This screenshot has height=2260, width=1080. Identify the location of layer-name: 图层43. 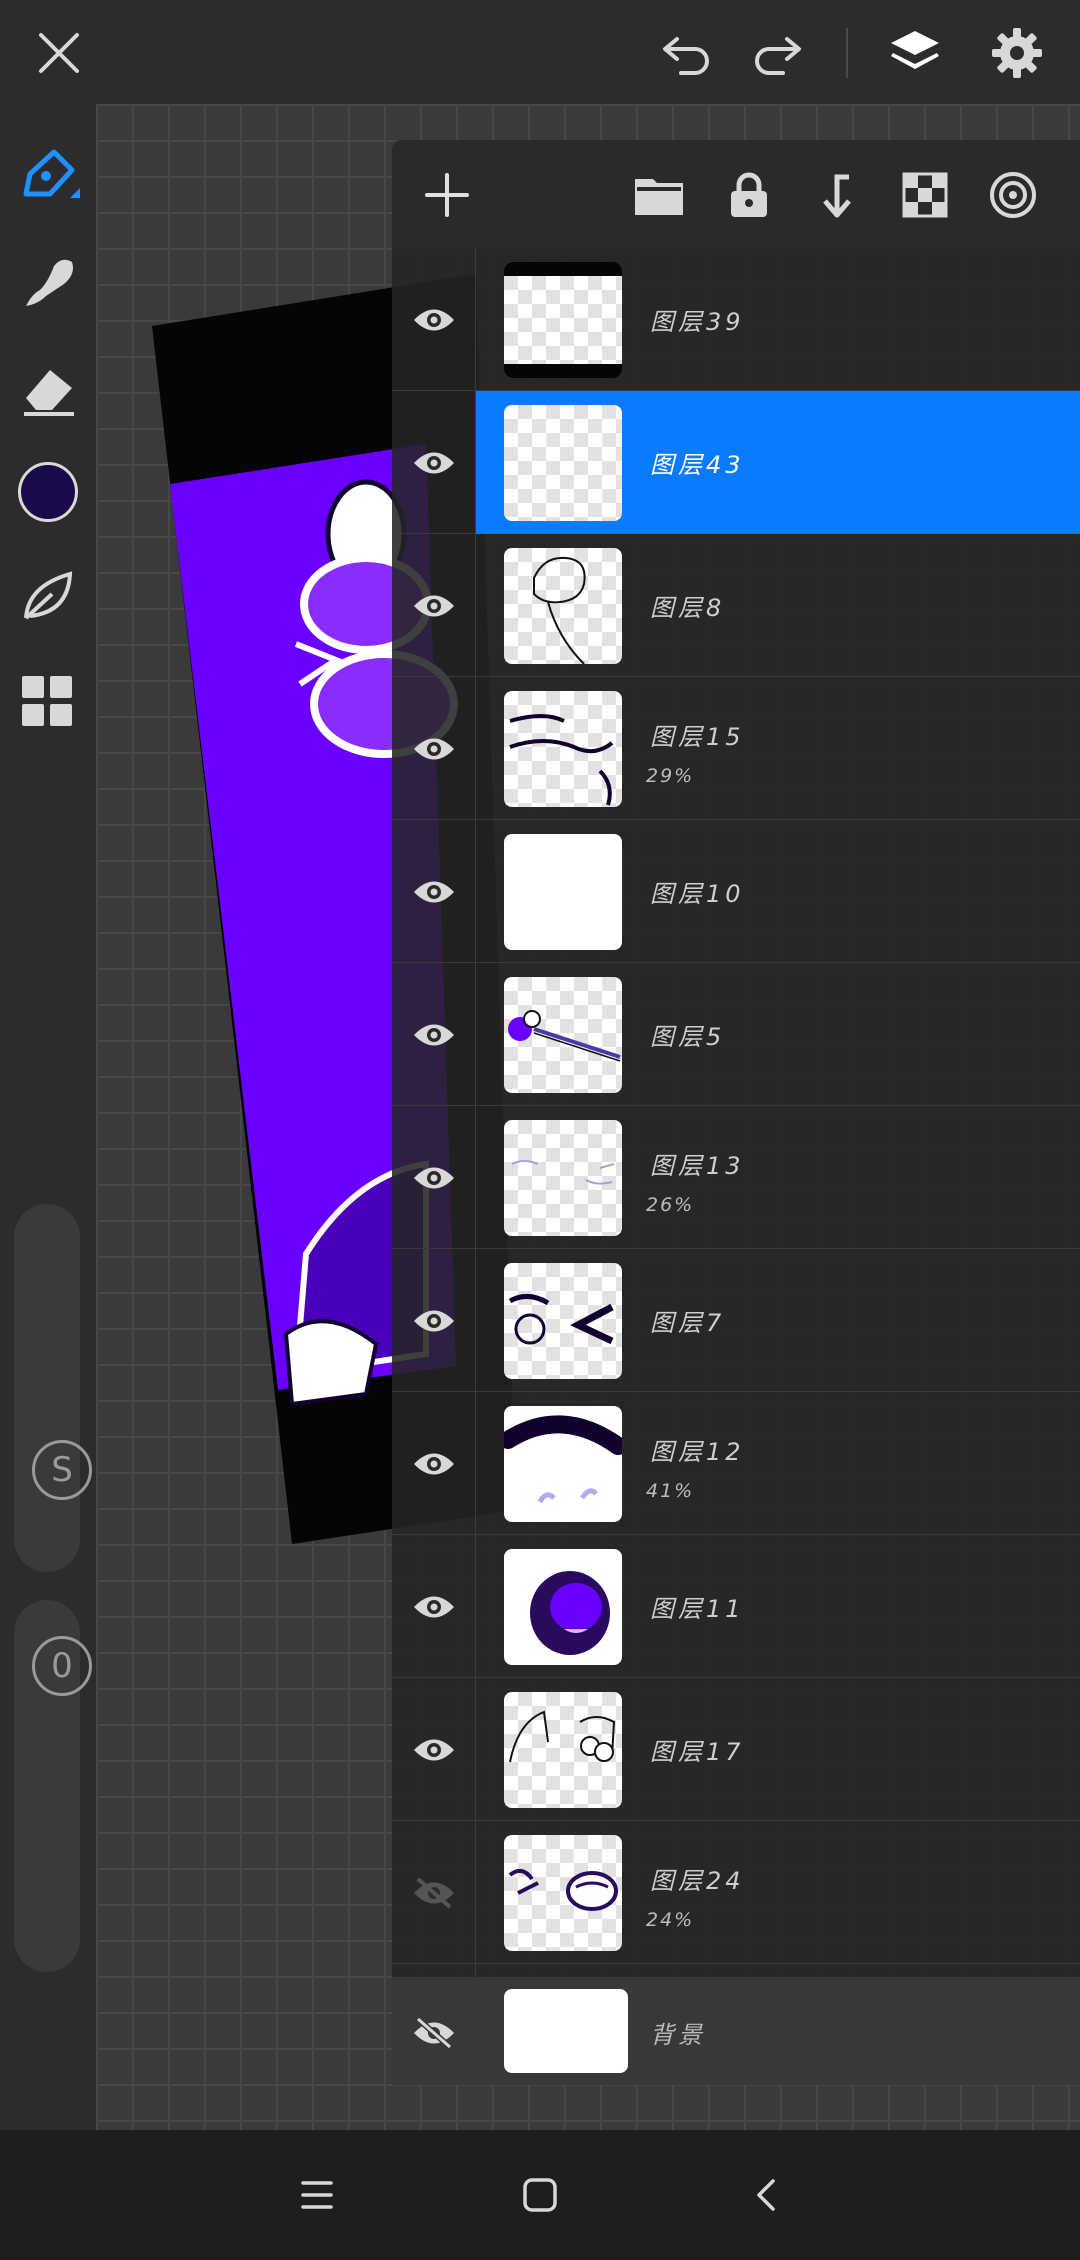
(697, 465).